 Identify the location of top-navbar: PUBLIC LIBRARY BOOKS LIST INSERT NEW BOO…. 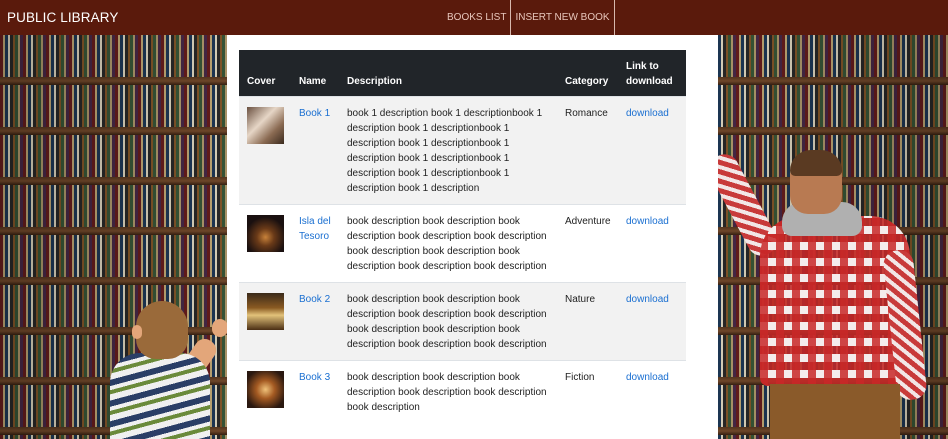
(474, 17).